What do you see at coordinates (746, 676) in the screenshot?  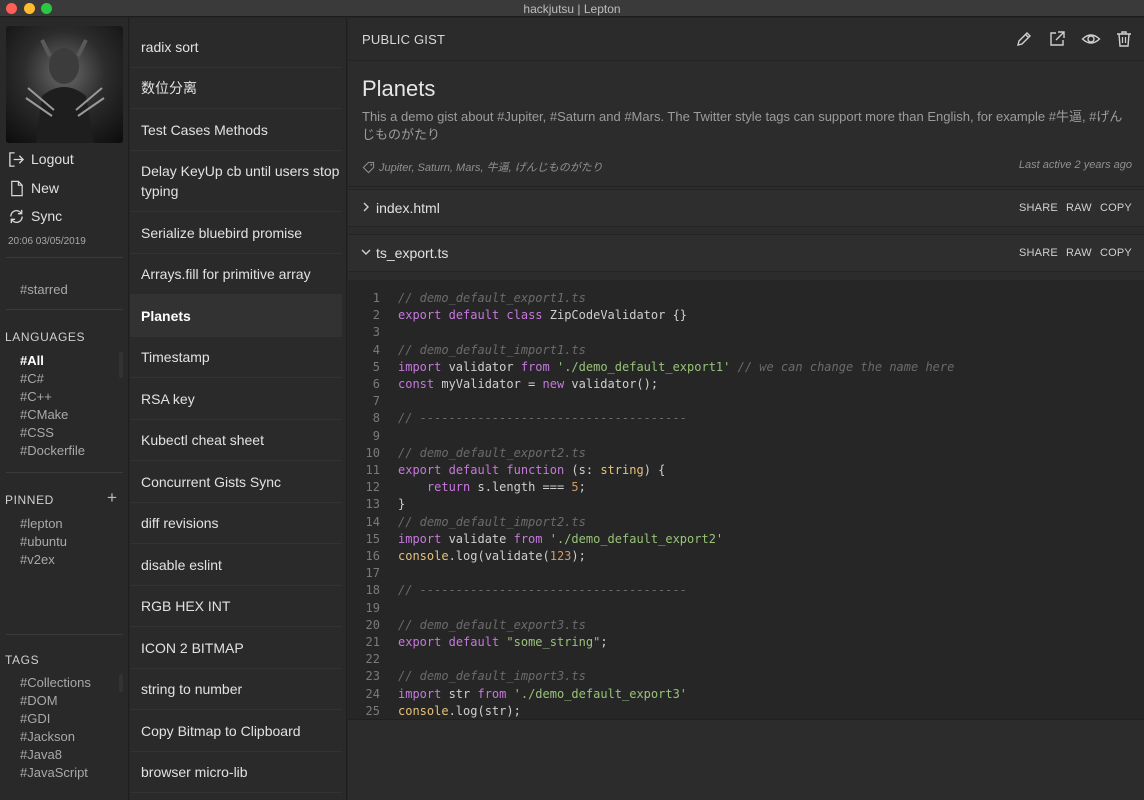 I see `code-line: 23 // demo_default_import3.ts` at bounding box center [746, 676].